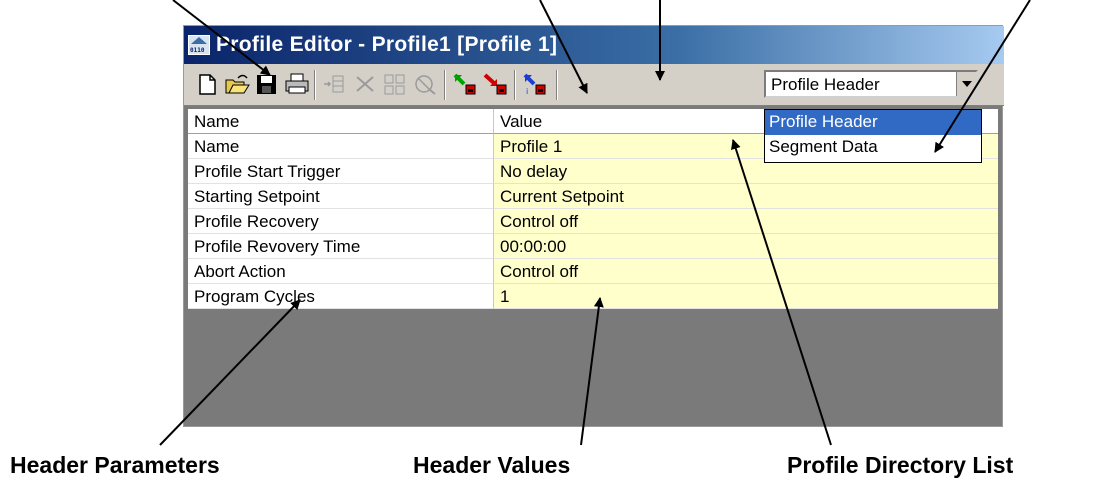  What do you see at coordinates (230, 372) in the screenshot?
I see `arrow-to-header-parameters` at bounding box center [230, 372].